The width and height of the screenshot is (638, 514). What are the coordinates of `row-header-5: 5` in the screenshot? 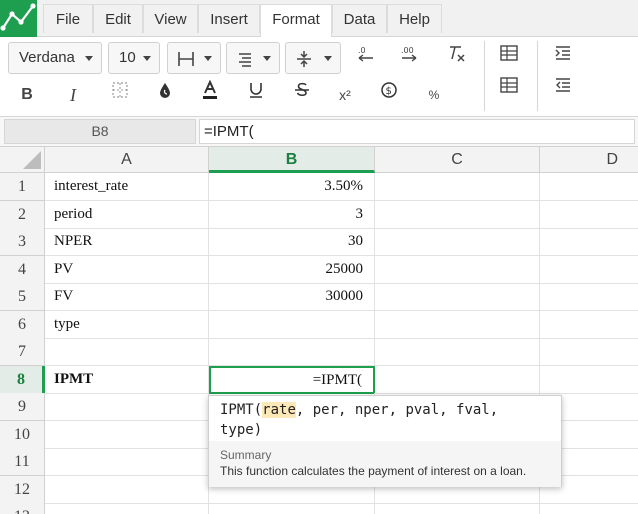 It's located at (22, 297).